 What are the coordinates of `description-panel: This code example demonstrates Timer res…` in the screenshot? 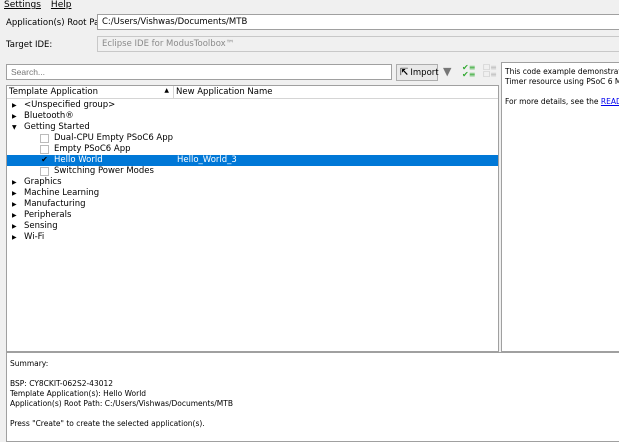 It's located at (560, 207).